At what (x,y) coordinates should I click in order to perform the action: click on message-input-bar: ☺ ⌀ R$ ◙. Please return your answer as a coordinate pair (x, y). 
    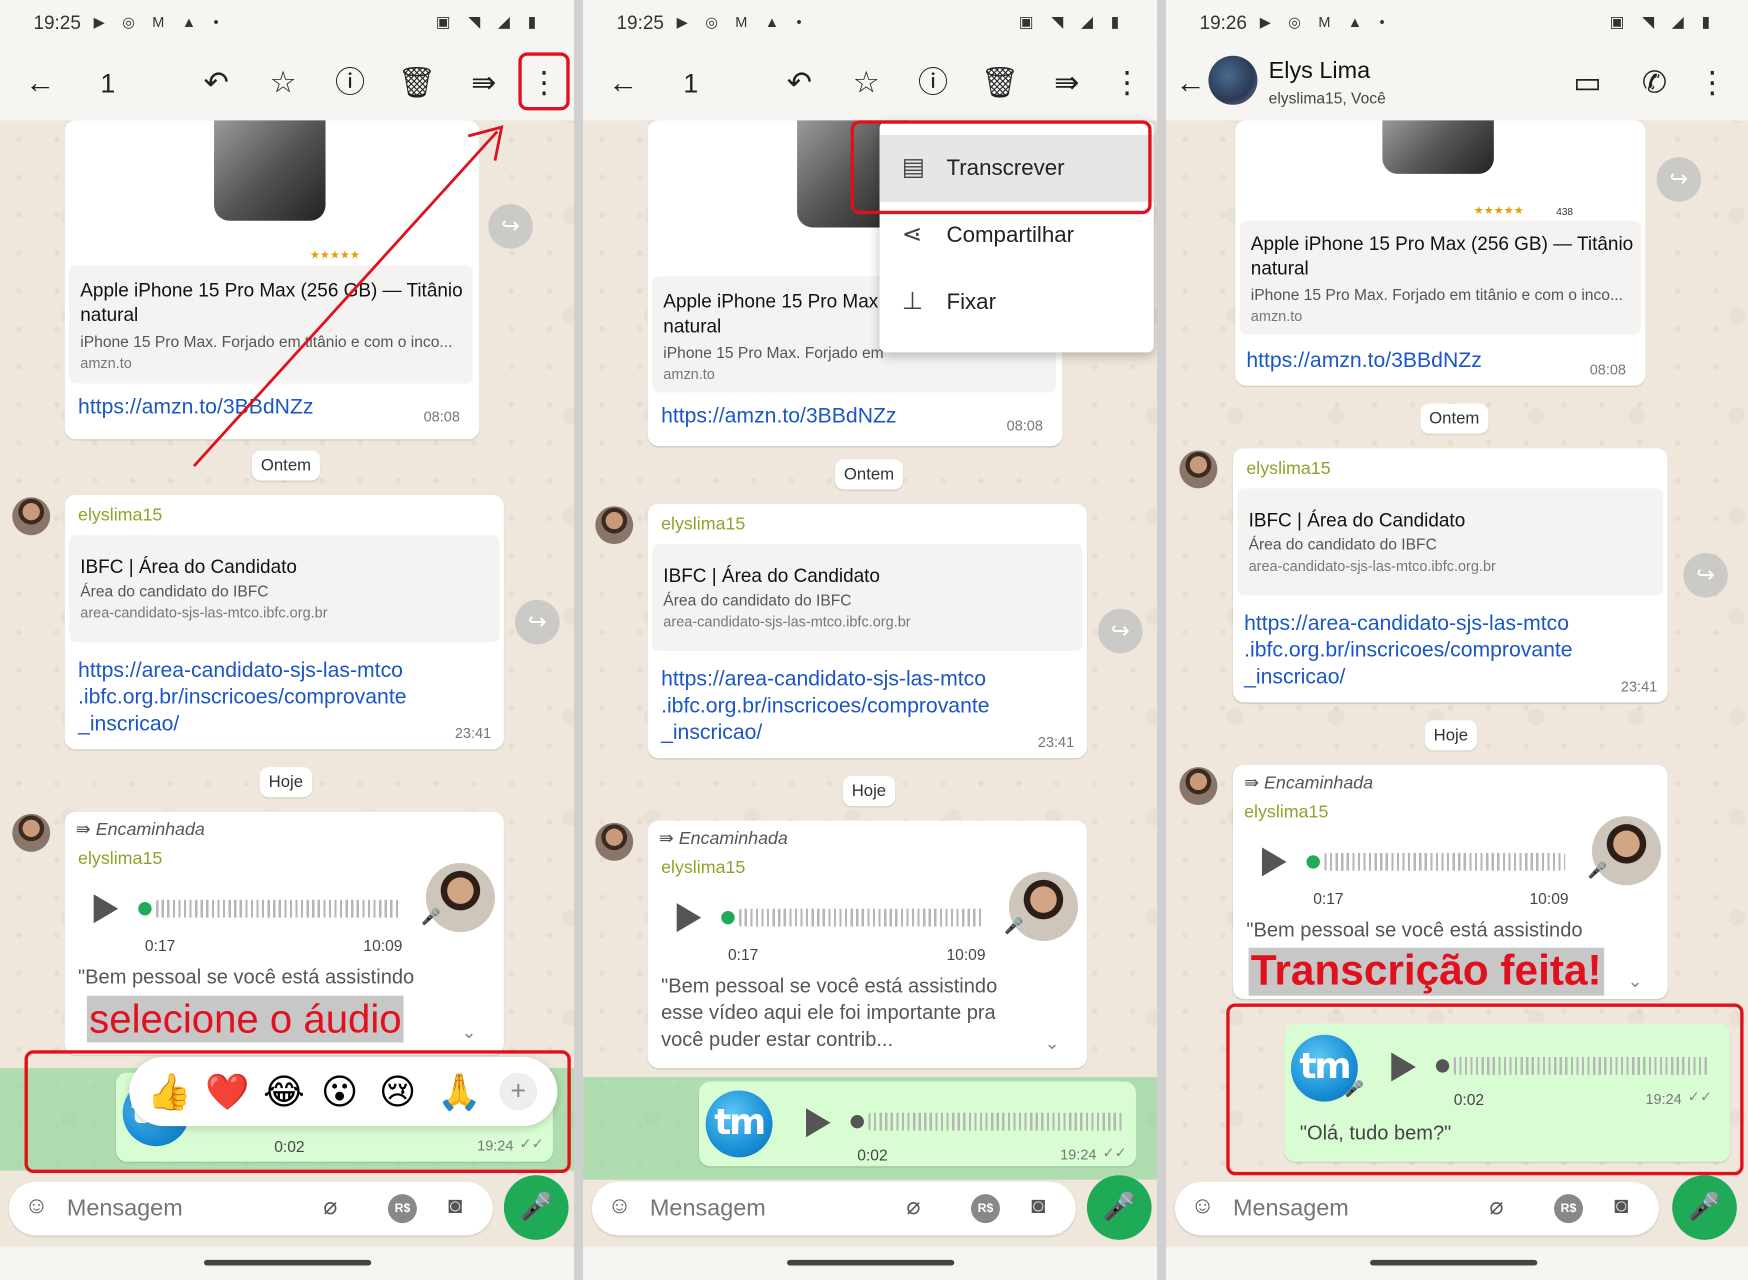
    Looking at the image, I should click on (1416, 1208).